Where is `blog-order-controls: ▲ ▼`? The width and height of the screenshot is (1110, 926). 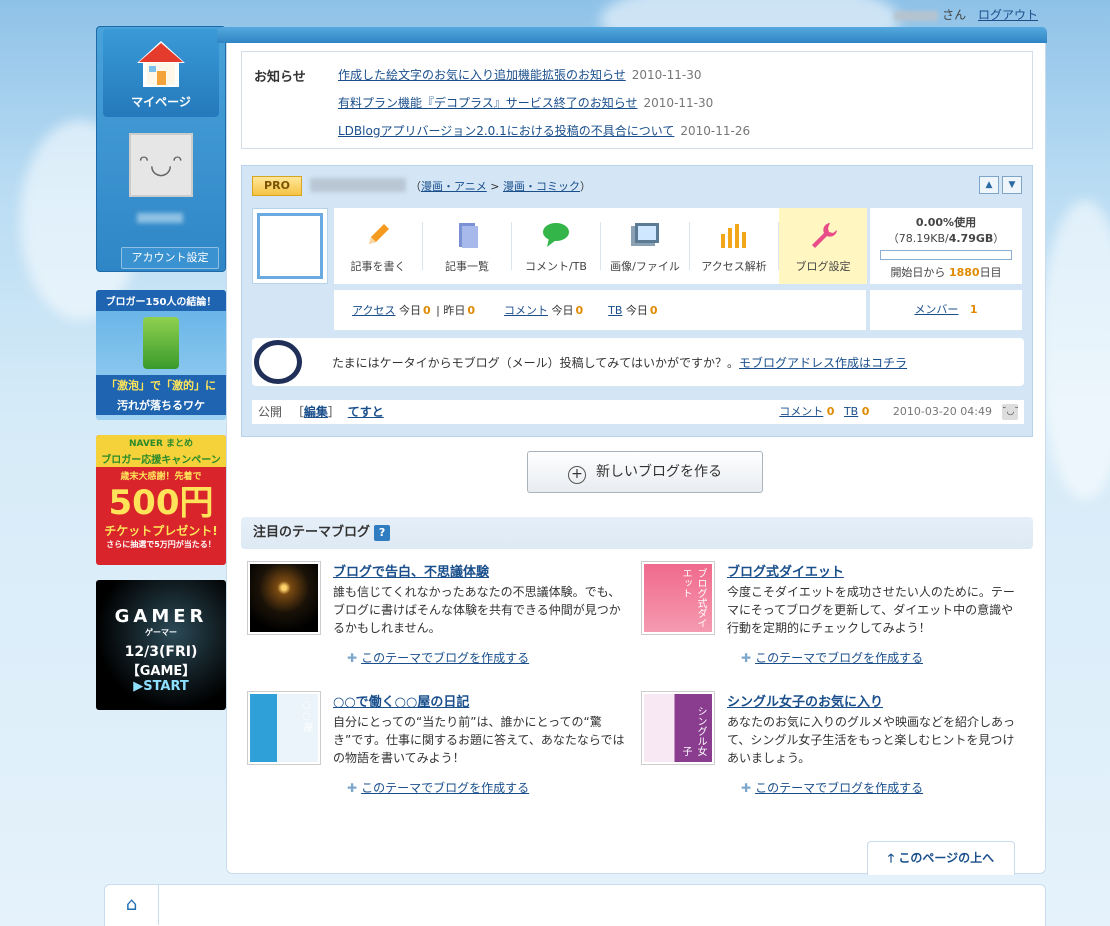
blog-order-controls: ▲ ▼ is located at coordinates (999, 185).